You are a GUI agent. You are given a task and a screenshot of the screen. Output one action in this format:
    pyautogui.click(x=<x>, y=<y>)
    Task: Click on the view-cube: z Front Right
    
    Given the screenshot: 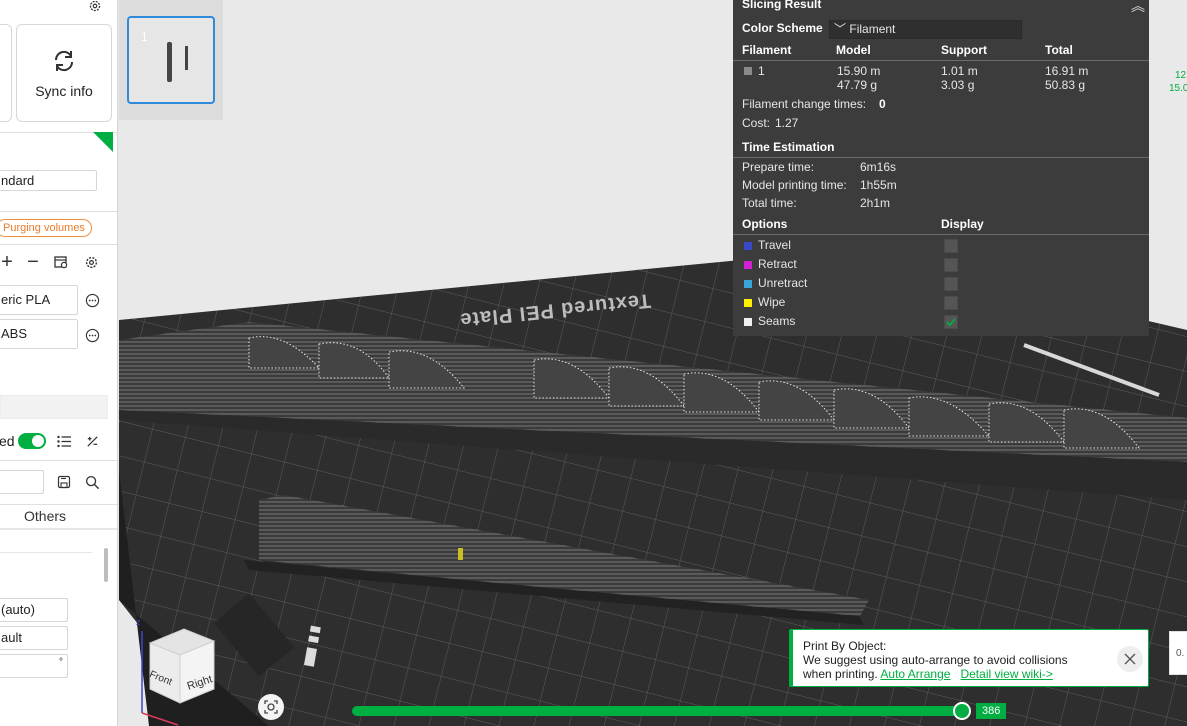 What is the action you would take?
    pyautogui.click(x=180, y=670)
    